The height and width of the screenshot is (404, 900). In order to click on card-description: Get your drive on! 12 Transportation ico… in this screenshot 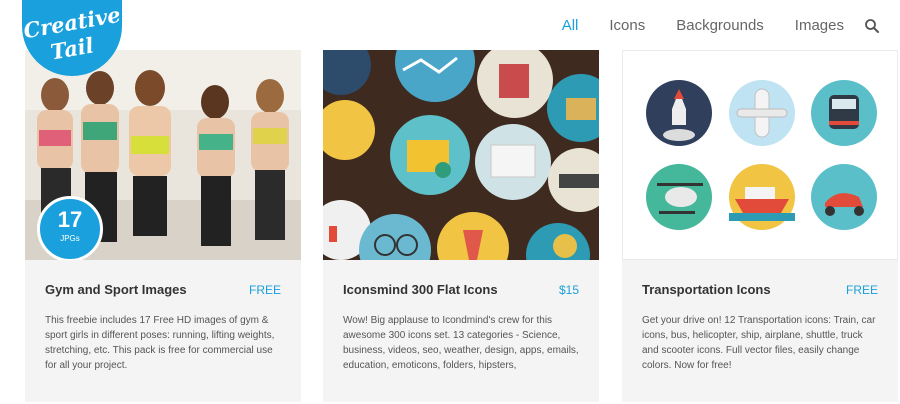, I will do `click(759, 343)`.